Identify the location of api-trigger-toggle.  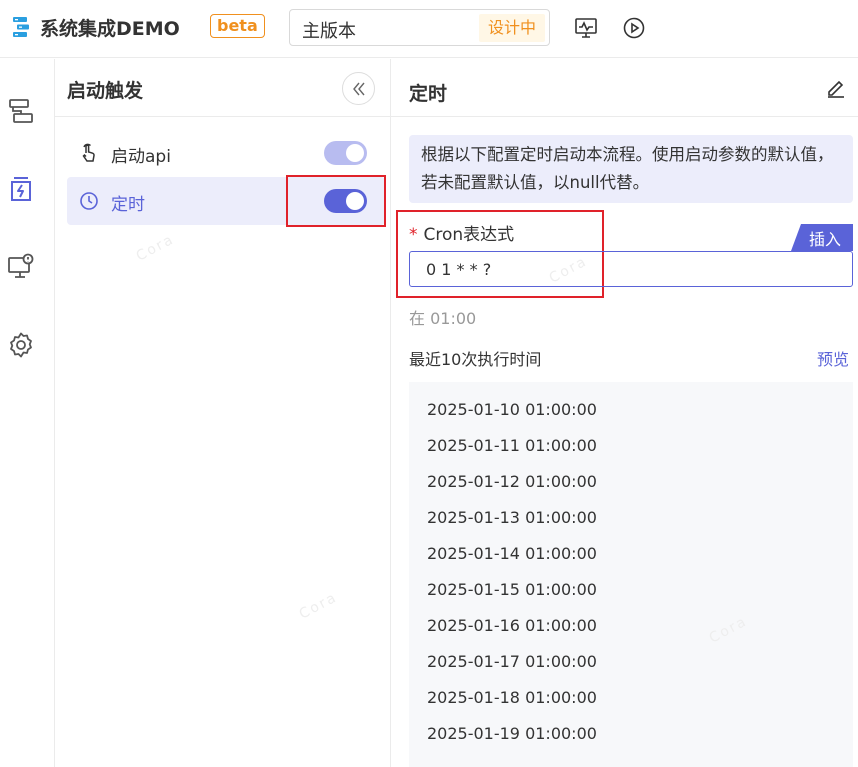
(345, 153).